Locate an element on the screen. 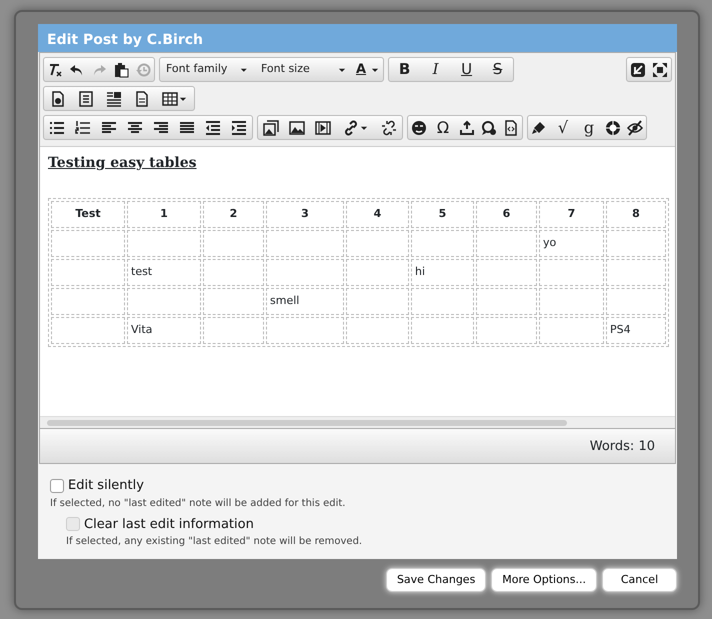 The width and height of the screenshot is (712, 619). clear-format-icon is located at coordinates (55, 70).